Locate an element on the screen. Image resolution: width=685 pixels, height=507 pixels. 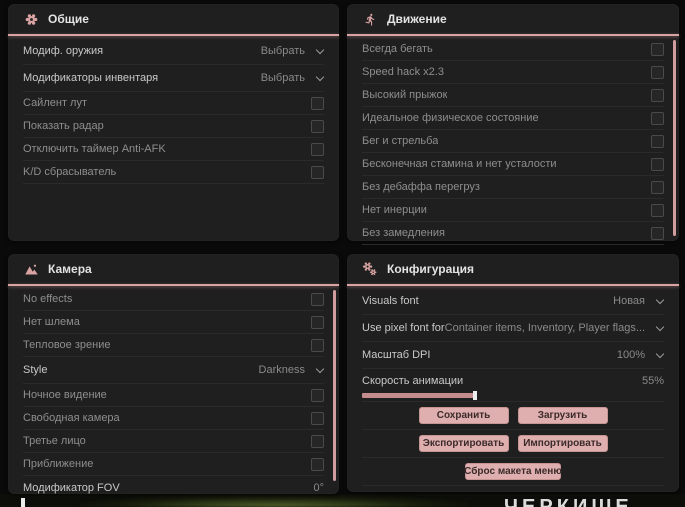
row-night-vision: Ночное видение is located at coordinates (173, 395).